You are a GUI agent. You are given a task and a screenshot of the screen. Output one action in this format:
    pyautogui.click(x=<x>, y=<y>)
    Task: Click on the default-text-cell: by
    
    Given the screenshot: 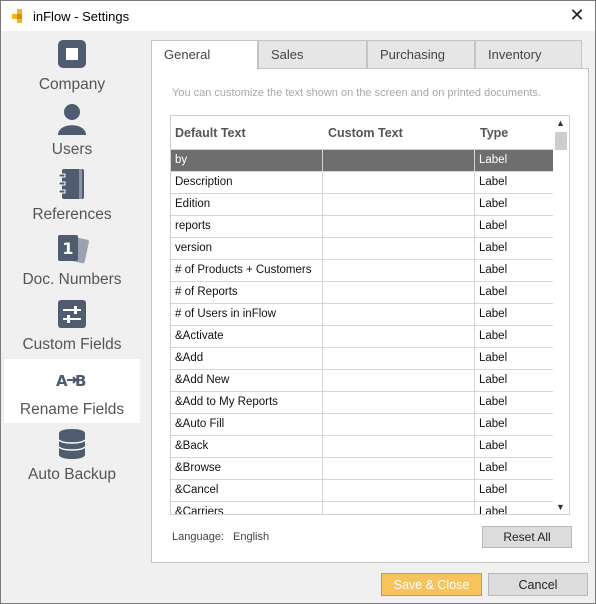 What is the action you would take?
    pyautogui.click(x=247, y=160)
    